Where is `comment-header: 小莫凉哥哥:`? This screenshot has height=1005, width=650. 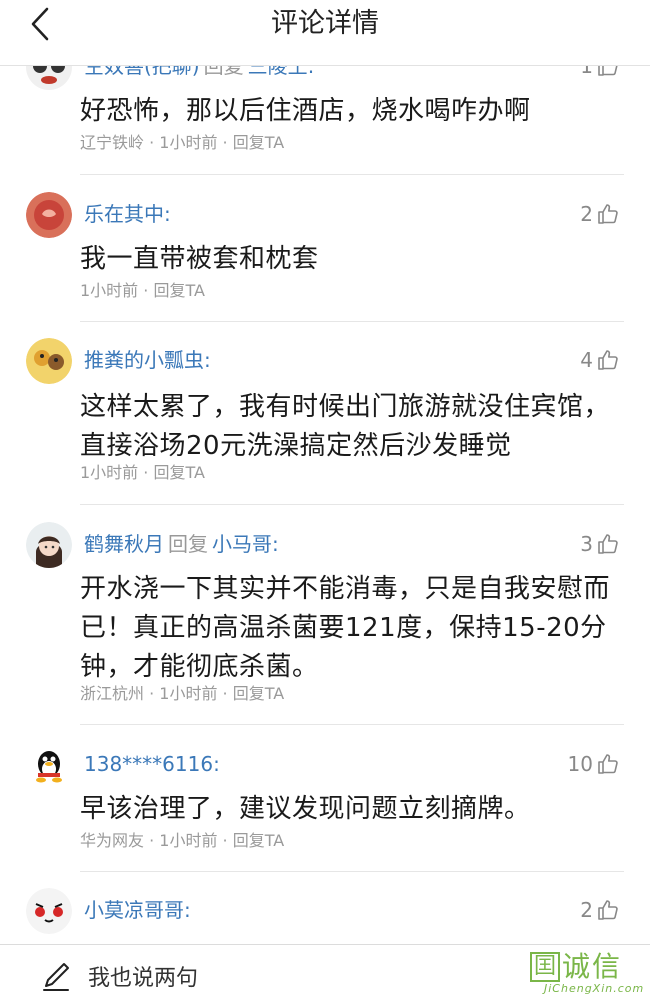 comment-header: 小莫凉哥哥: is located at coordinates (137, 910).